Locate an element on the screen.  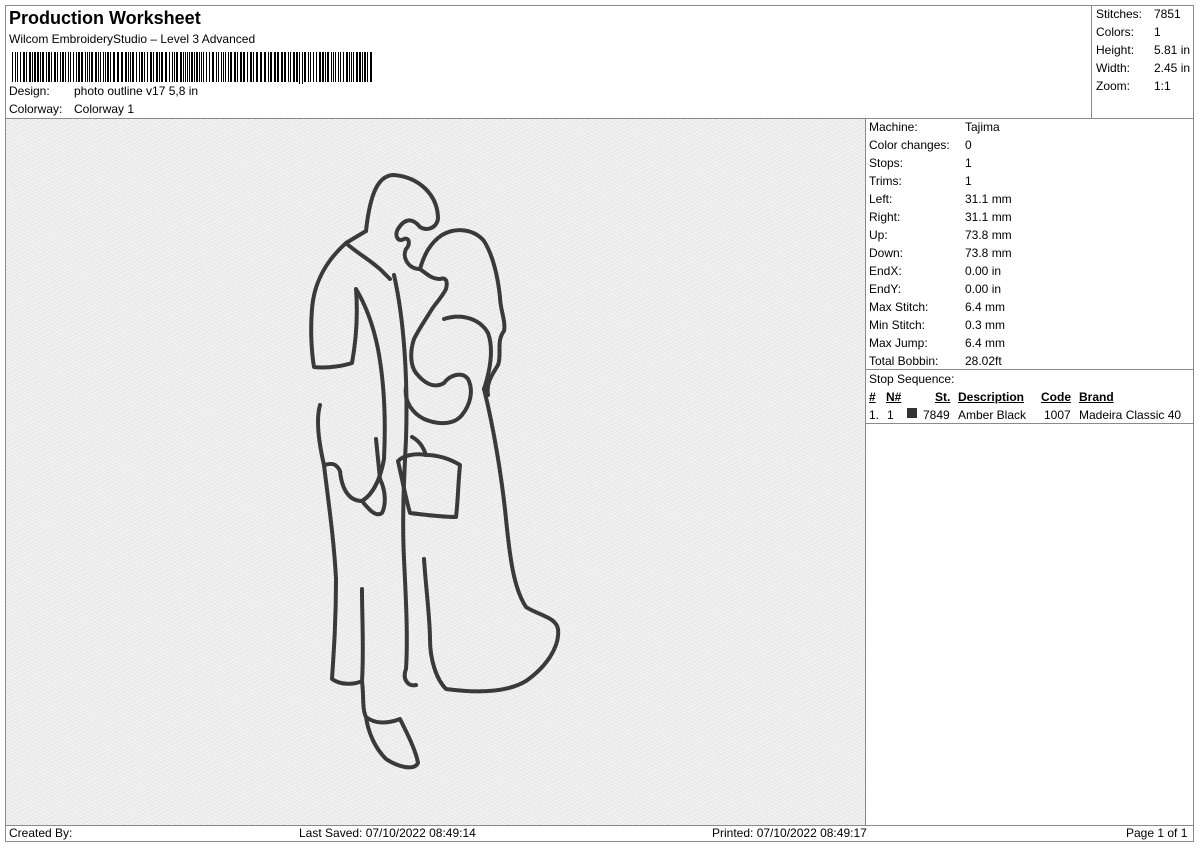
trims-label: Trims: is located at coordinates (885, 181).